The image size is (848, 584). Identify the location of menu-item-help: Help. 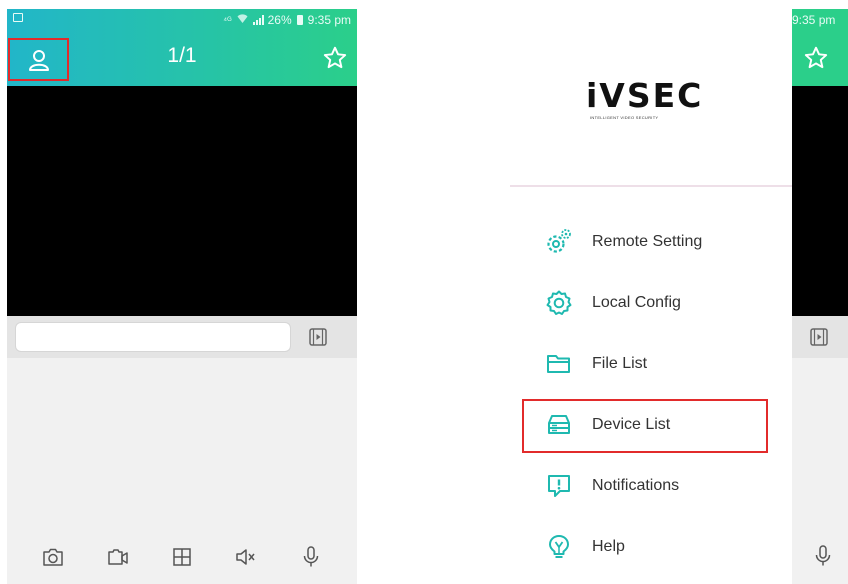
(651, 546).